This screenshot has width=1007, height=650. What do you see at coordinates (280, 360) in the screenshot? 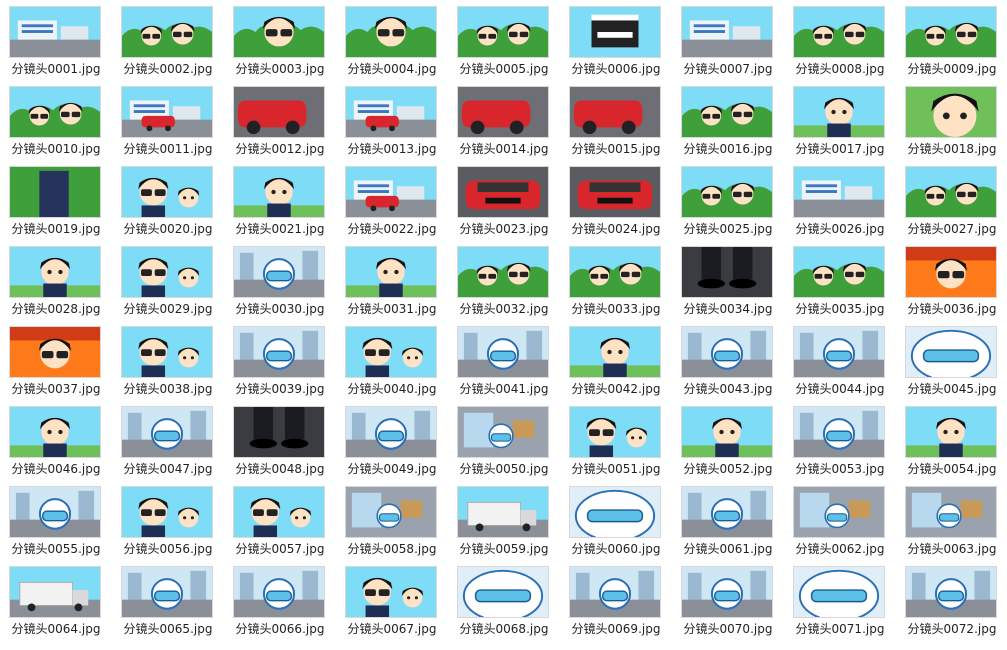
I see `file-item: 分镜头0039.jpg` at bounding box center [280, 360].